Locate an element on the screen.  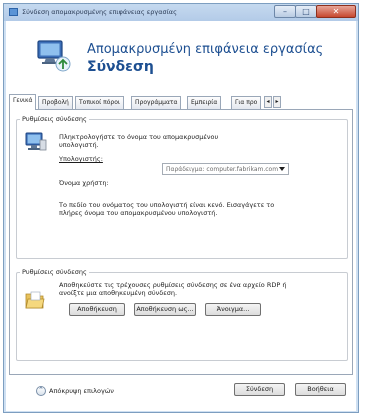
chevron-down-icon is located at coordinates (282, 169).